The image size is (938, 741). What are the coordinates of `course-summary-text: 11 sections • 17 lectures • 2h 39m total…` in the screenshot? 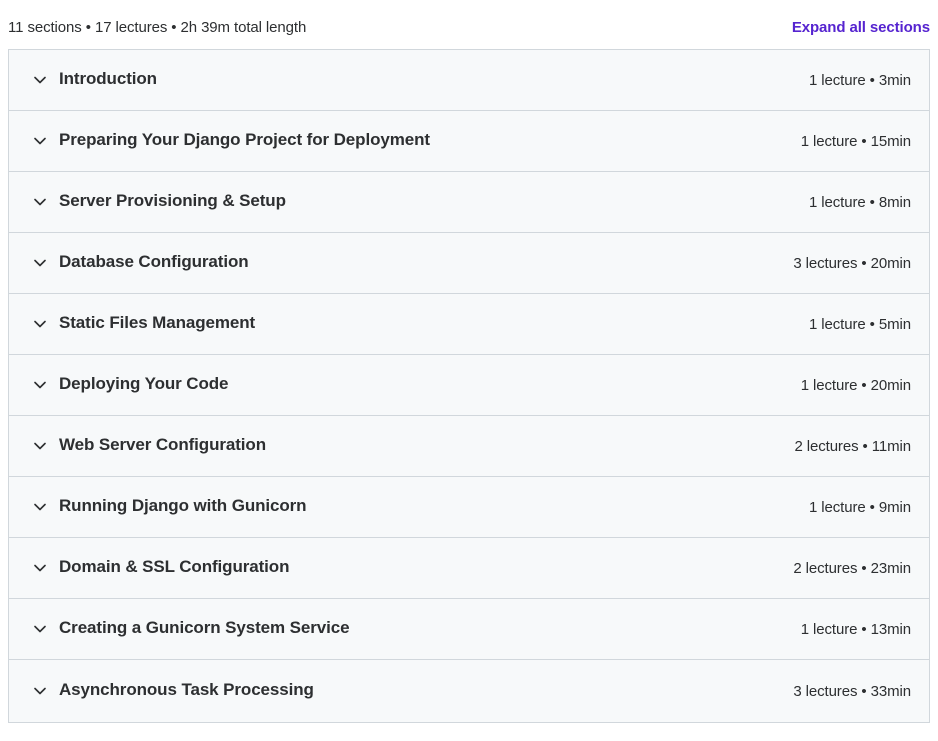 It's located at (157, 27).